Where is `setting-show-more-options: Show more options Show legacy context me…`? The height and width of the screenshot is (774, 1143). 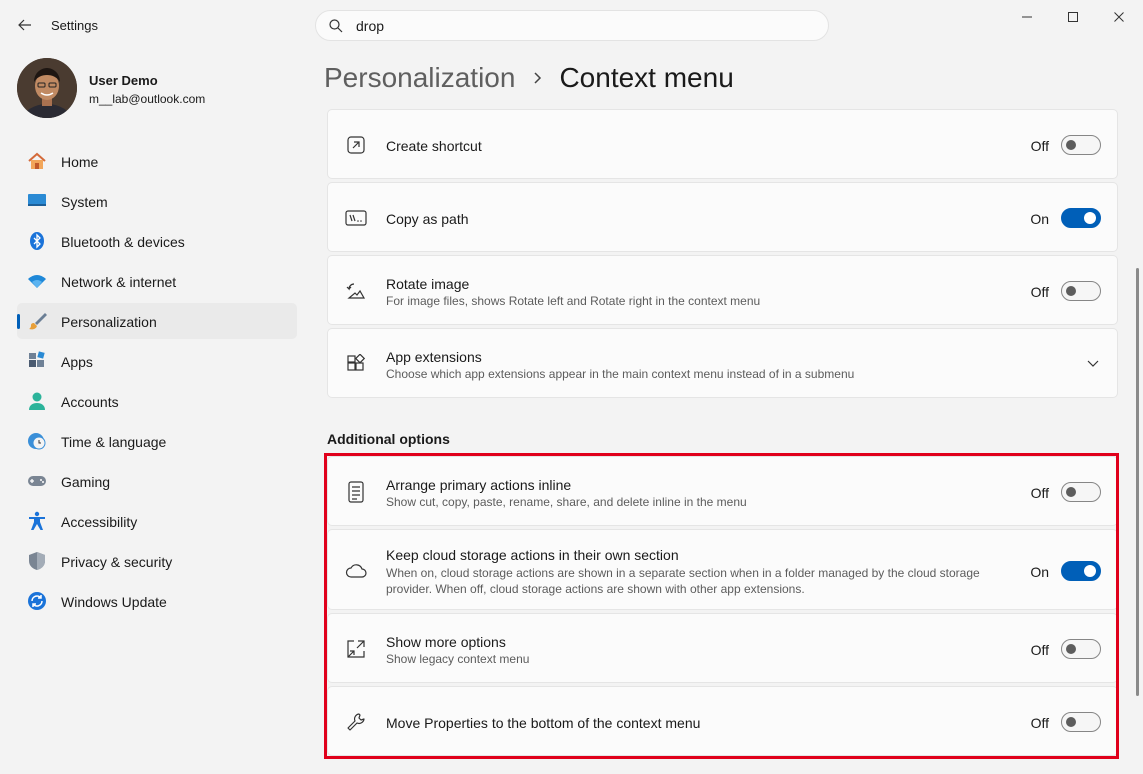 setting-show-more-options: Show more options Show legacy context me… is located at coordinates (722, 648).